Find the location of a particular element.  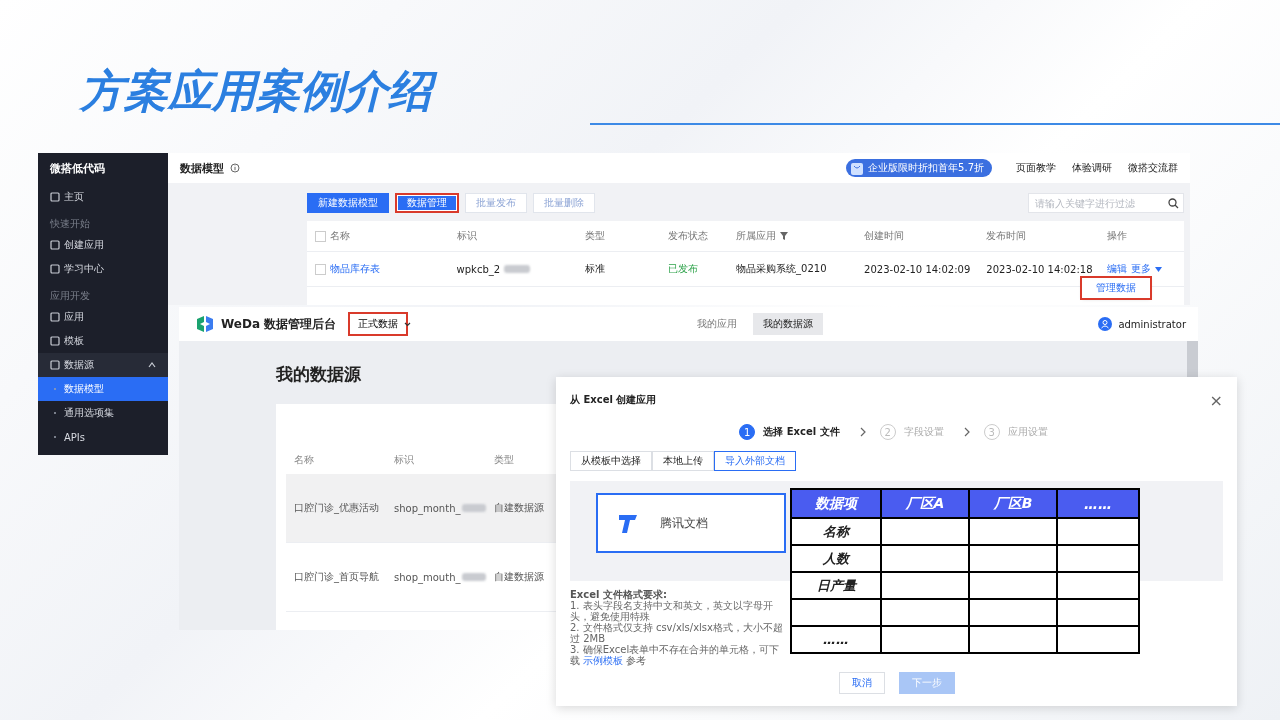

column-header: 发布状态 is located at coordinates (688, 236).